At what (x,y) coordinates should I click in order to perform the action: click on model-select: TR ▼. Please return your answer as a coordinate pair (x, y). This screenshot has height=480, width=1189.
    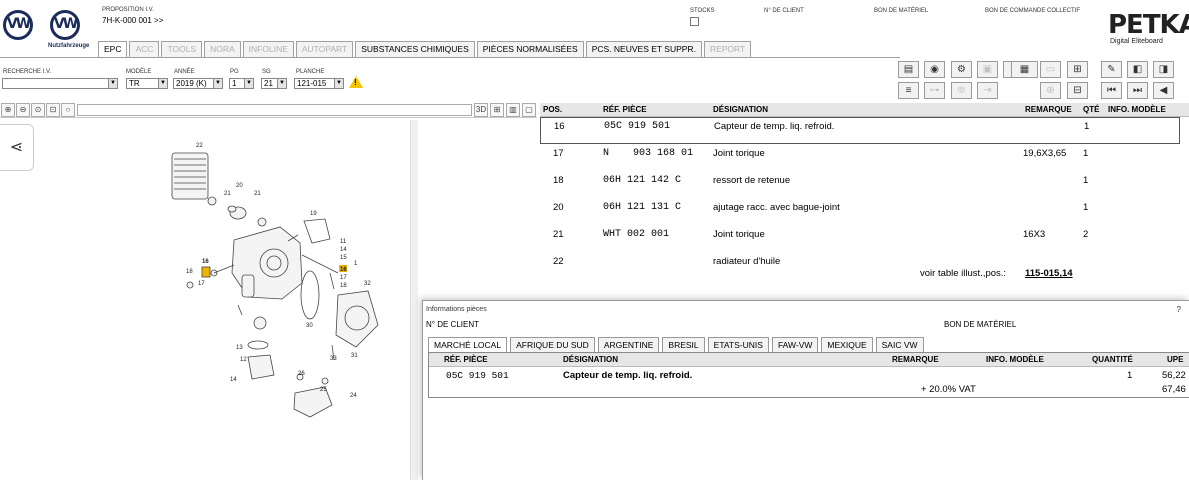
    Looking at the image, I should click on (147, 83).